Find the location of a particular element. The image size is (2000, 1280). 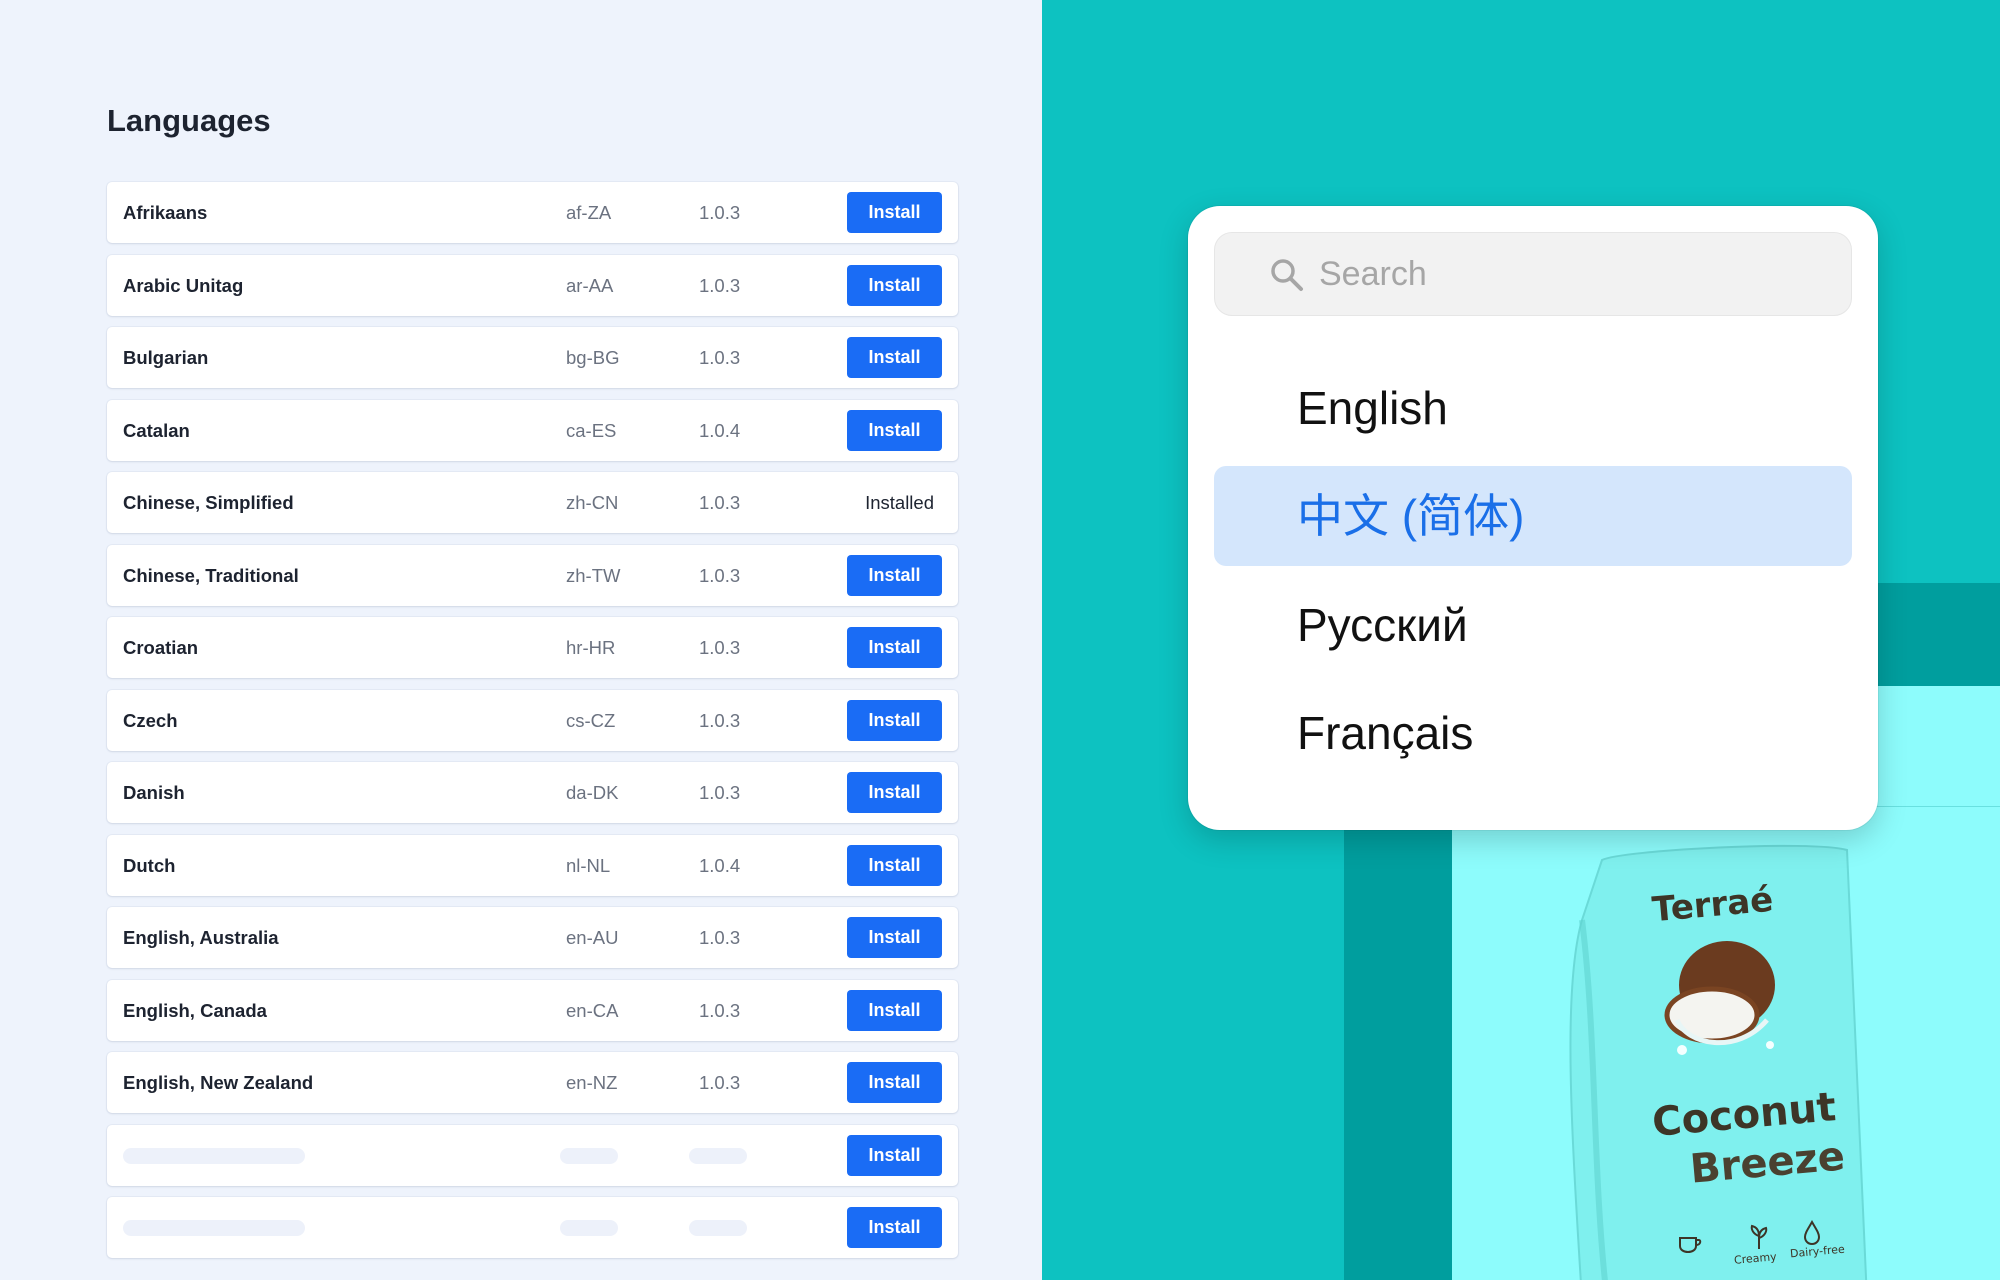

language-row: Chinese, Traditional zh-TW 1.0.3 Install is located at coordinates (532, 575).